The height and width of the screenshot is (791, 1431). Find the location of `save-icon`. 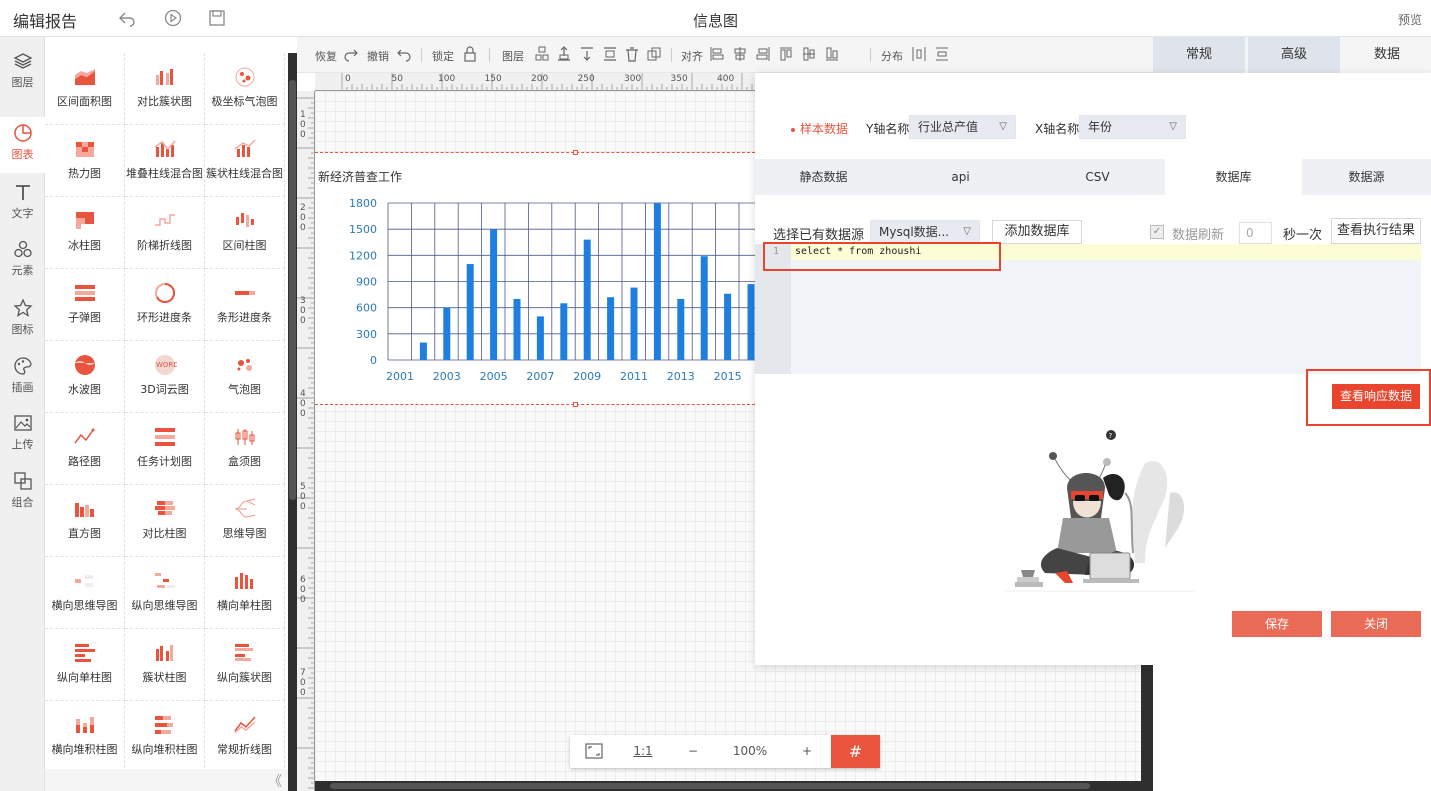

save-icon is located at coordinates (217, 18).